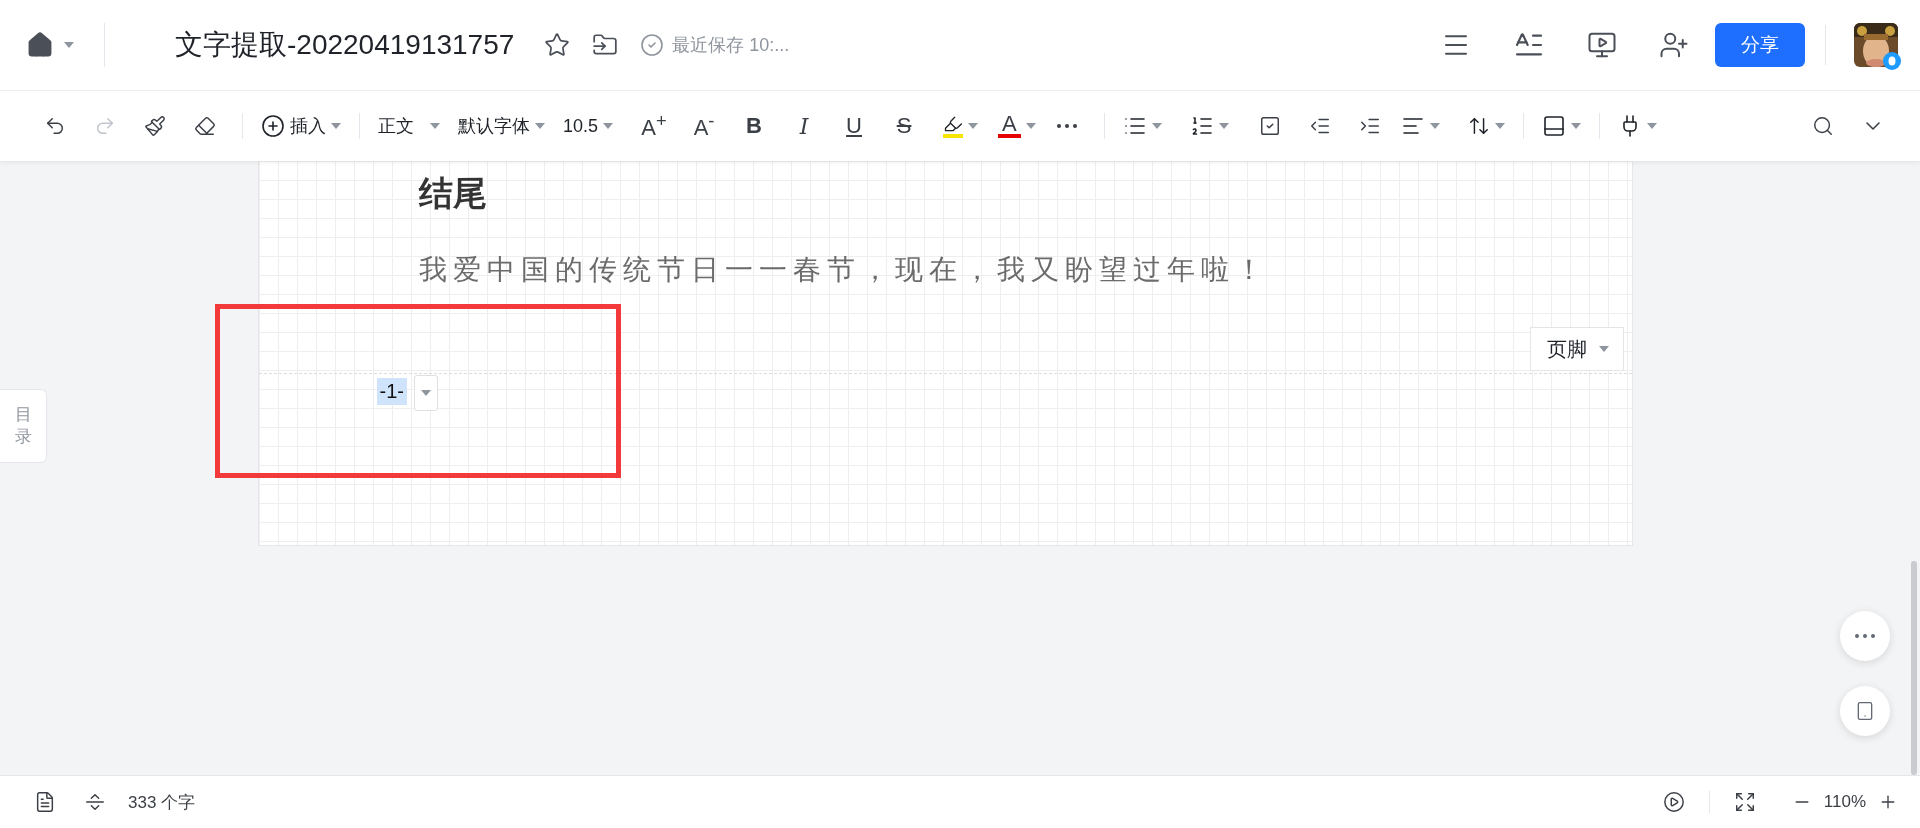 Image resolution: width=1920 pixels, height=828 pixels. Describe the element at coordinates (1744, 802) in the screenshot. I see `fullscreen-icon` at that location.